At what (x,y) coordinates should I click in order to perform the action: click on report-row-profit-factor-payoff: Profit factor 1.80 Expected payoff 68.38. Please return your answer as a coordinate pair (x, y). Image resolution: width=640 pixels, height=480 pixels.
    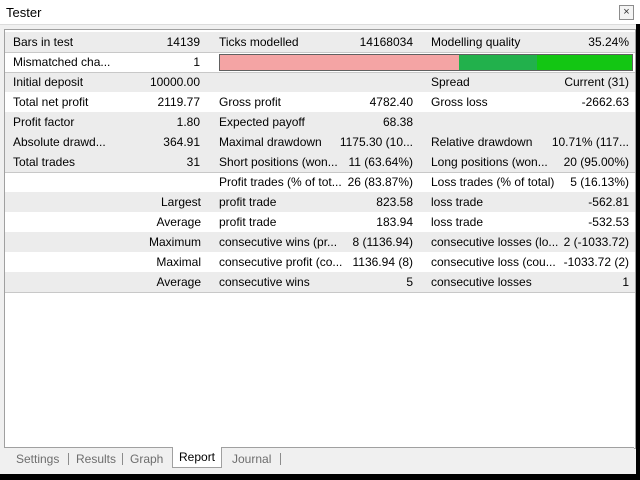
    Looking at the image, I should click on (320, 122).